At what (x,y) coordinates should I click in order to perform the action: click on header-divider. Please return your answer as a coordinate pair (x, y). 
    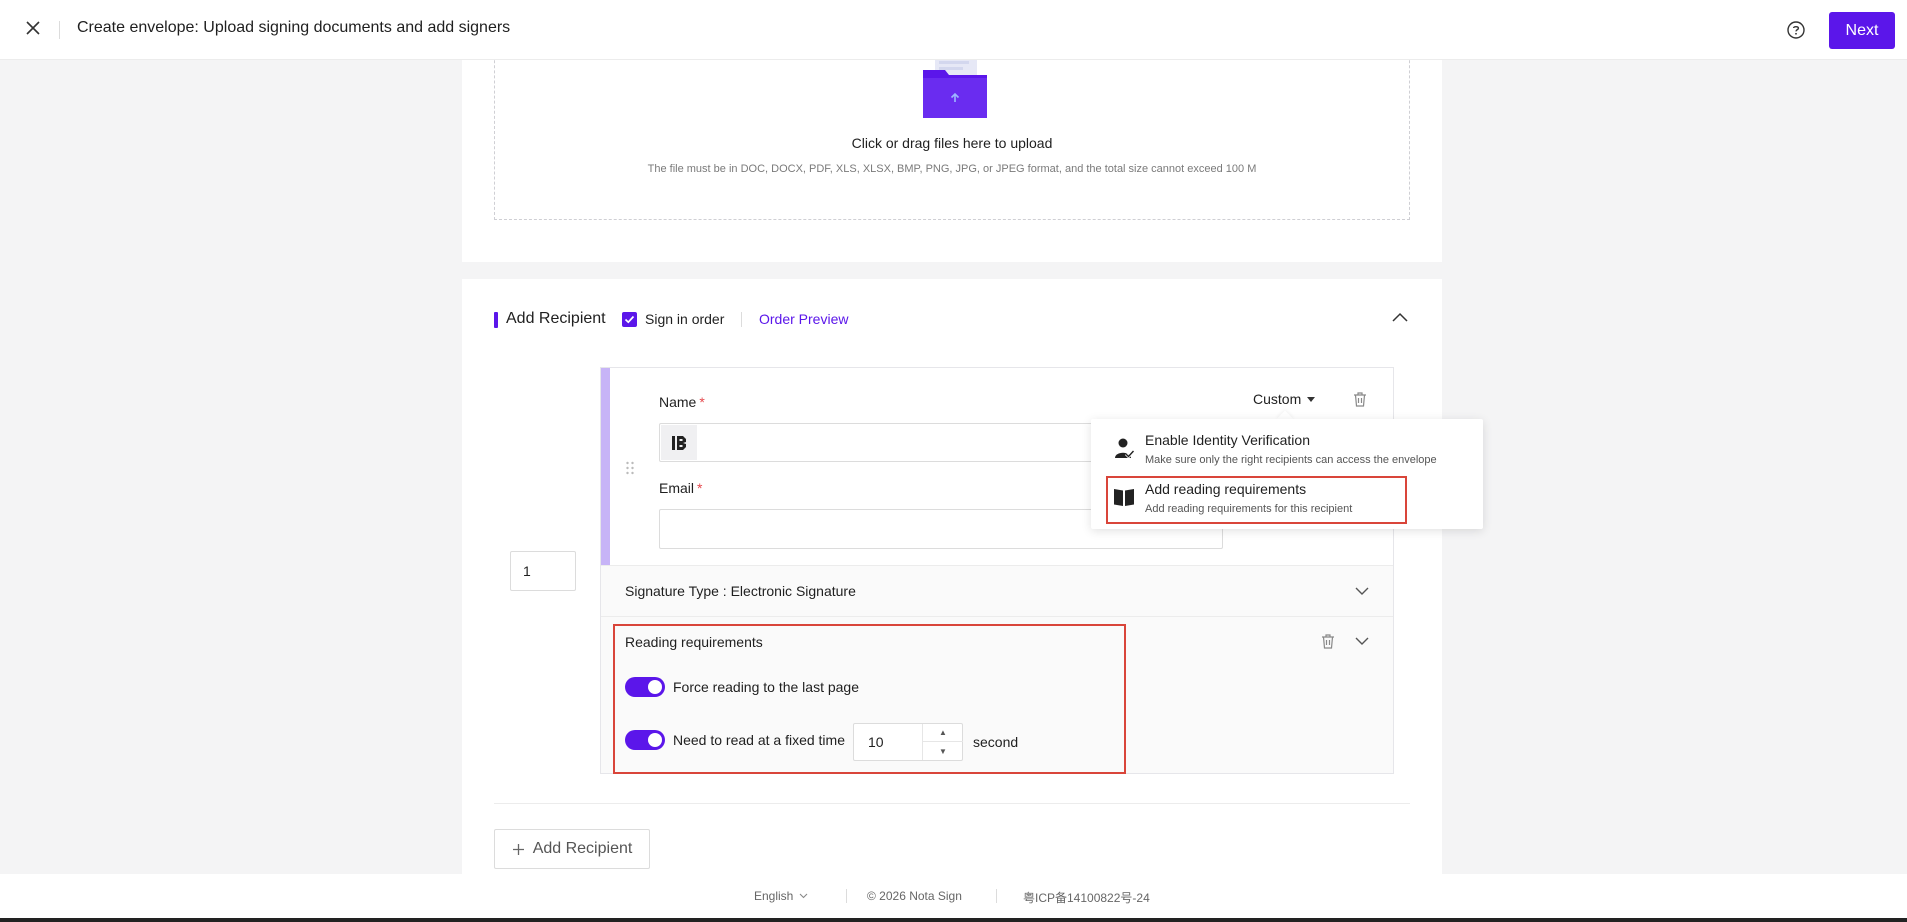
    Looking at the image, I should click on (59, 30).